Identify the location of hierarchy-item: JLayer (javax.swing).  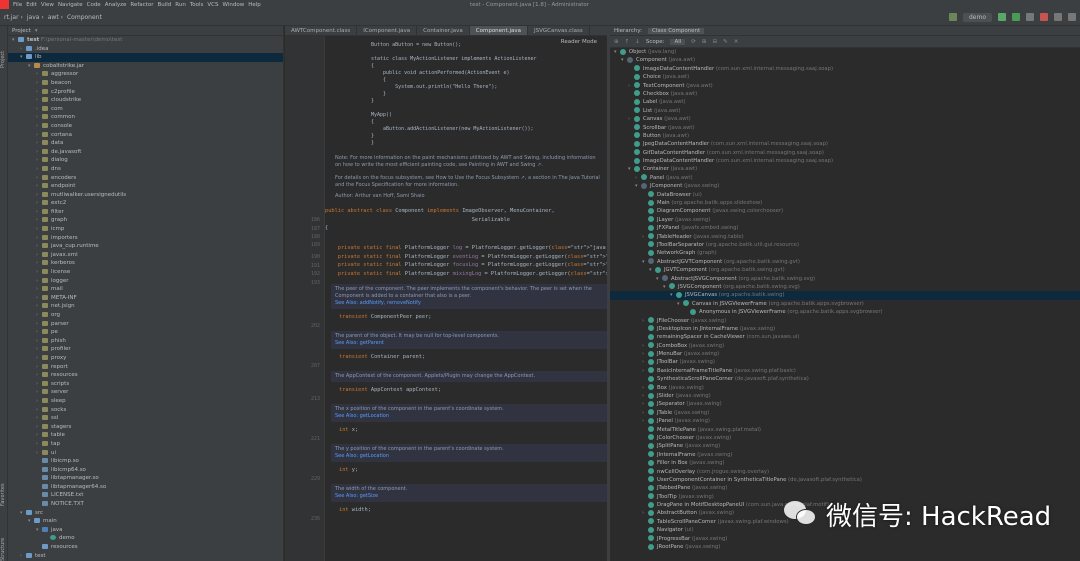
(845, 220).